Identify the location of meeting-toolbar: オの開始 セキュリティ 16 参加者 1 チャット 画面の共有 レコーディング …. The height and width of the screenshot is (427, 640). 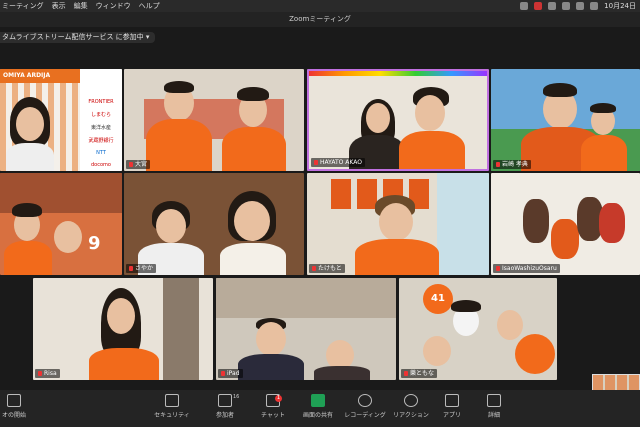
(320, 408).